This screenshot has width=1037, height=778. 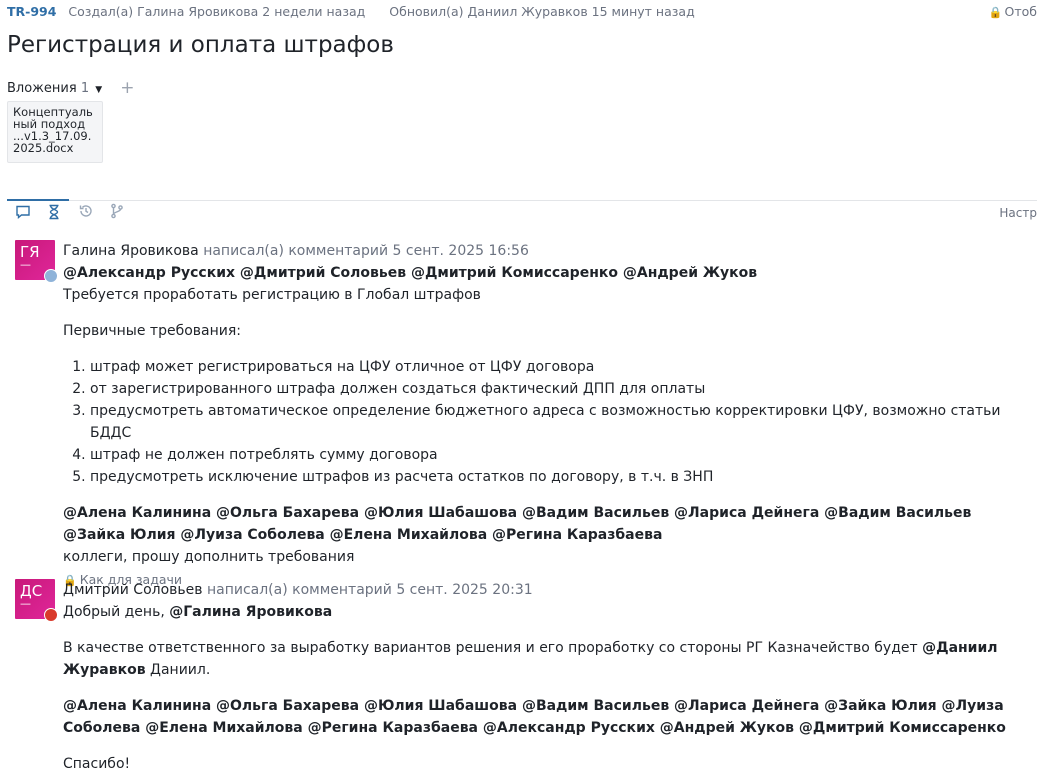 I want to click on tabs-divider, so click(x=522, y=200).